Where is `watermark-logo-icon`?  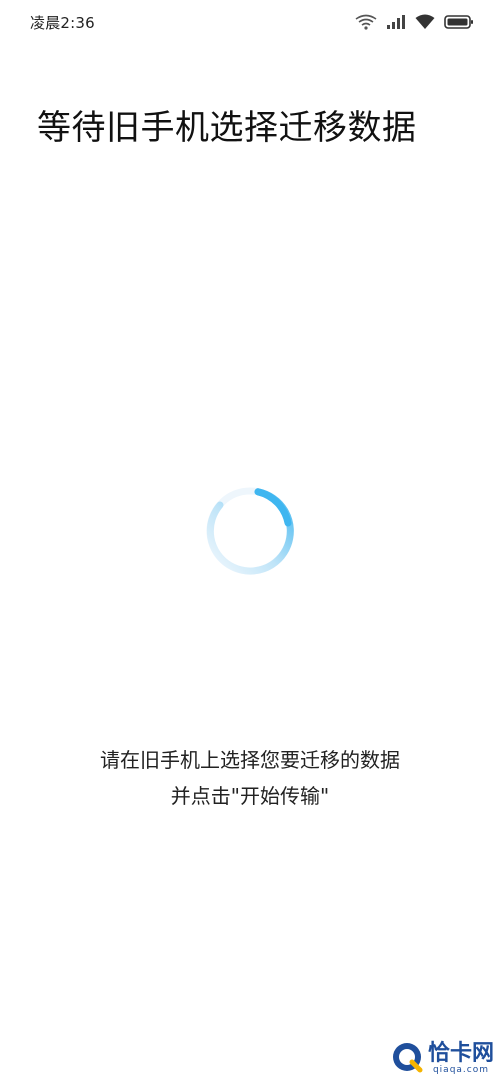
watermark-logo-icon is located at coordinates (407, 1059).